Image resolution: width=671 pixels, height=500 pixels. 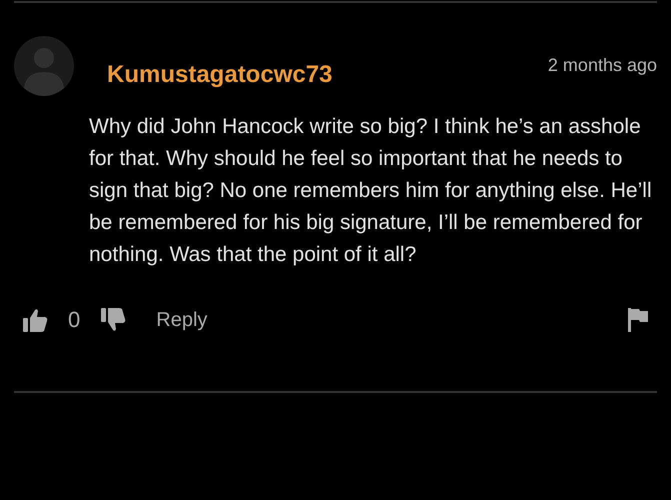 I want to click on timestamp: 2 months ago, so click(x=602, y=65).